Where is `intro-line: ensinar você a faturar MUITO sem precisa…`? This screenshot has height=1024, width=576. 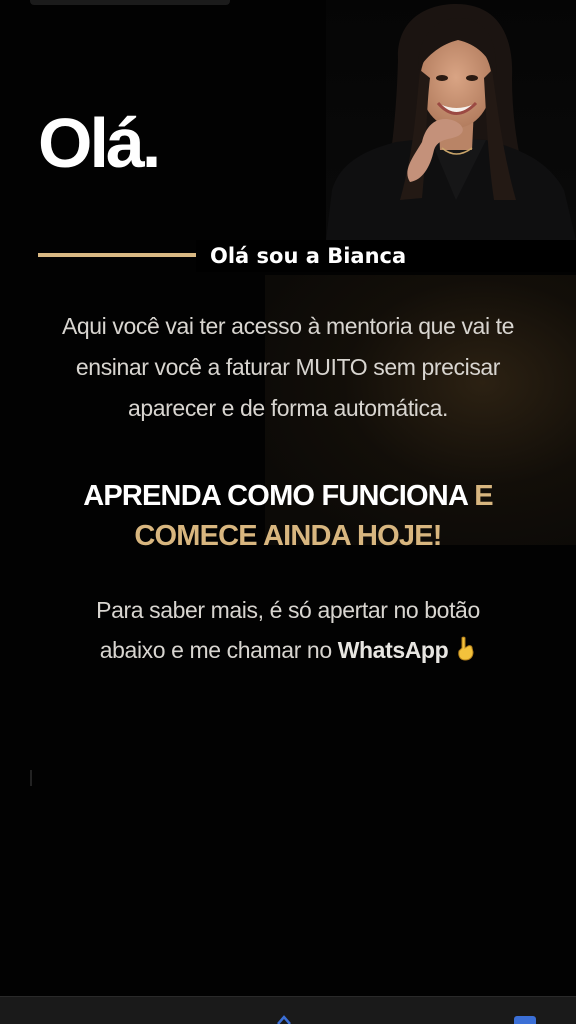 intro-line: ensinar você a faturar MUITO sem precisa… is located at coordinates (288, 367).